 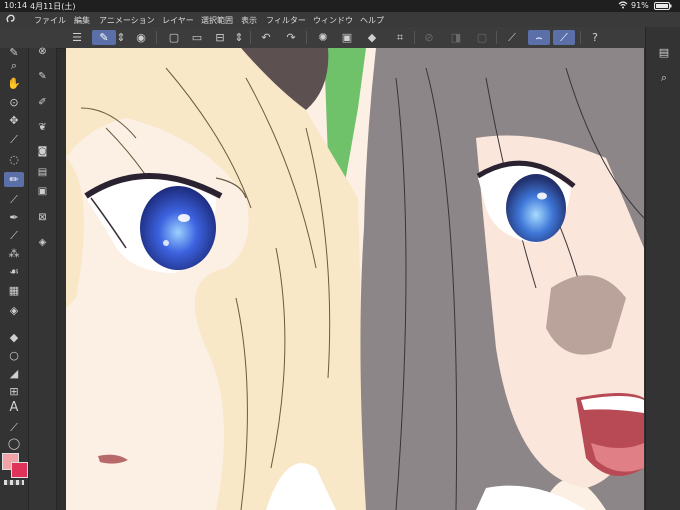 I want to click on move-icon: ✥, so click(x=14, y=120).